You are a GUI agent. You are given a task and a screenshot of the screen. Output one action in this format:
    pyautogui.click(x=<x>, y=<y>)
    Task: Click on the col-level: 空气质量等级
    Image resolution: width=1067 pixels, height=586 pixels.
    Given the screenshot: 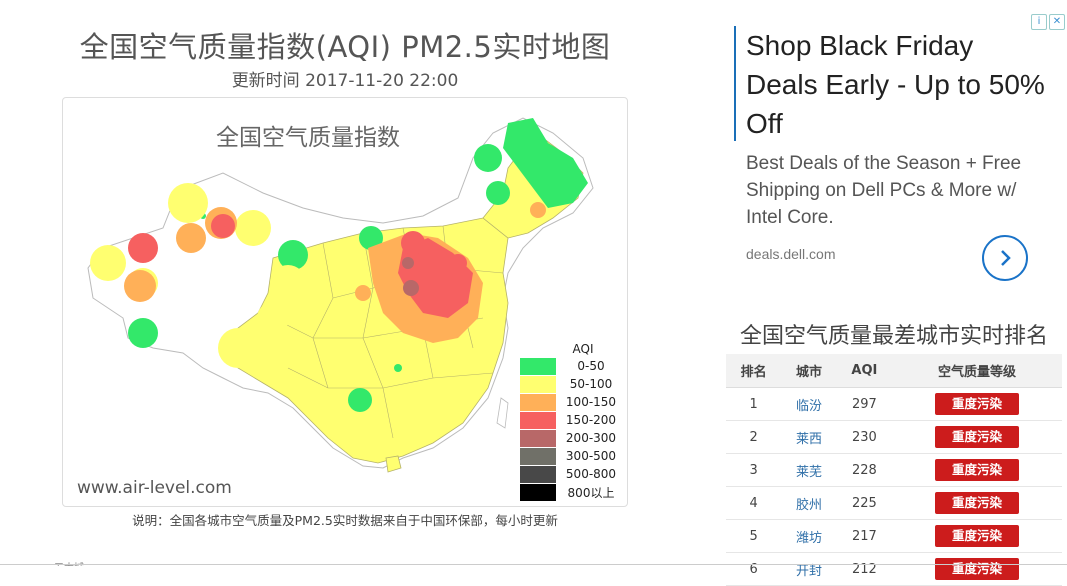 What is the action you would take?
    pyautogui.click(x=977, y=371)
    